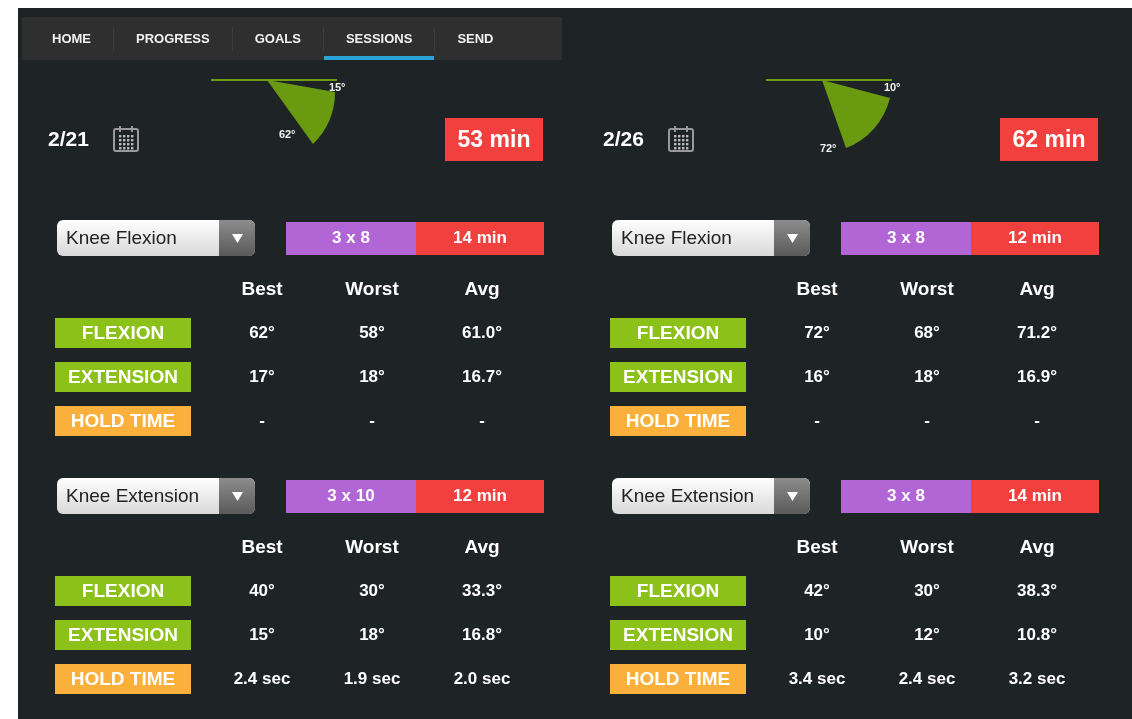  What do you see at coordinates (1037, 635) in the screenshot?
I see `stat-value: 10.8°` at bounding box center [1037, 635].